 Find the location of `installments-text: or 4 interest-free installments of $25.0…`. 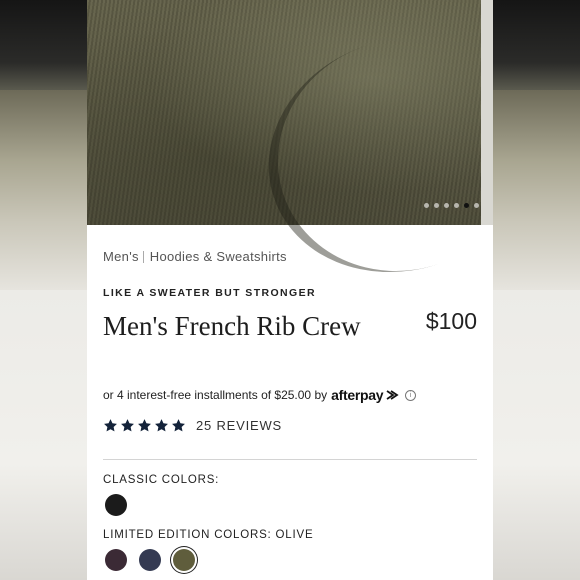

installments-text: or 4 interest-free installments of $25.0… is located at coordinates (215, 395).